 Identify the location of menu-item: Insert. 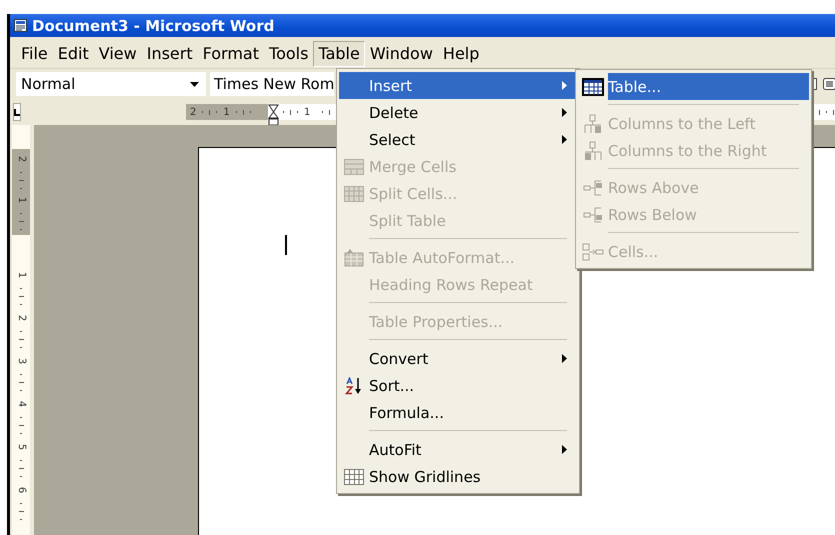
(458, 85).